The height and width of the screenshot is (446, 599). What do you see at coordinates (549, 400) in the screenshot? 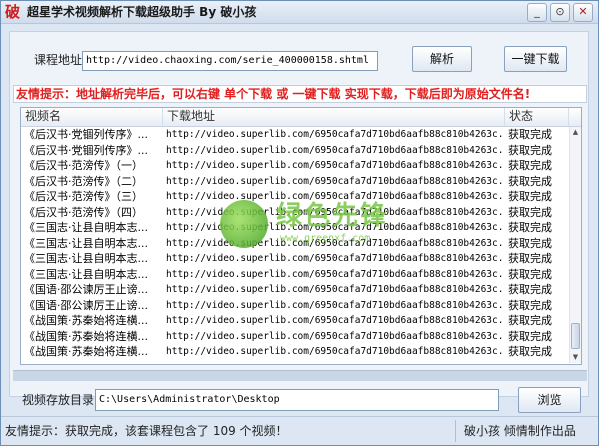
I see `browse-button: 浏览` at bounding box center [549, 400].